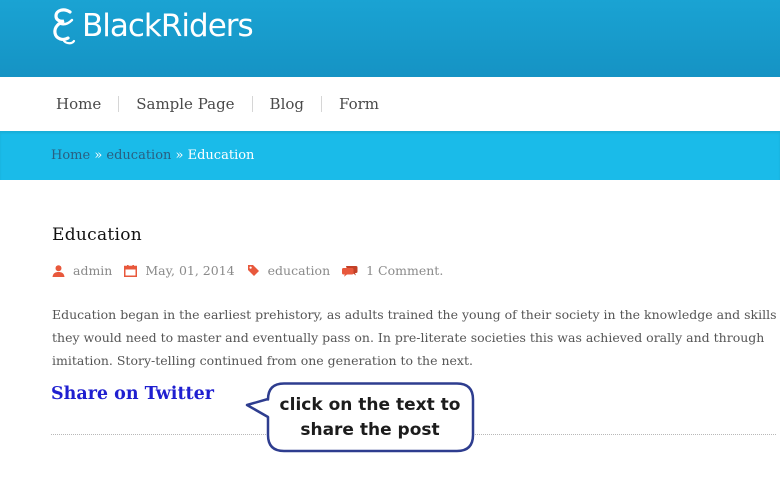 Image resolution: width=780 pixels, height=478 pixels. What do you see at coordinates (122, 26) in the screenshot?
I see `logo-text-black: Black` at bounding box center [122, 26].